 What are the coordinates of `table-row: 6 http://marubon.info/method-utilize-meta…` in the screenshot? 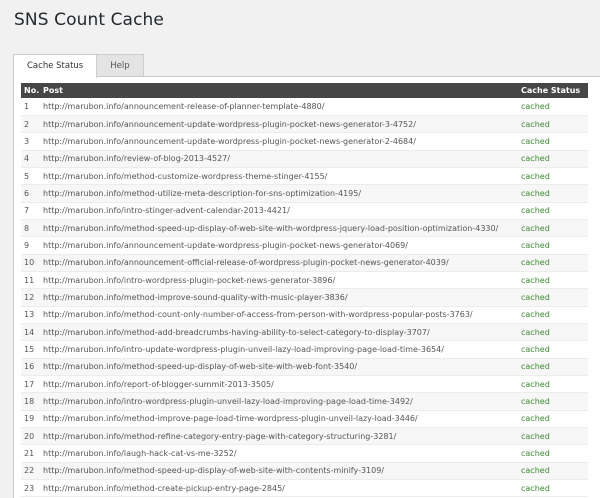 It's located at (304, 193).